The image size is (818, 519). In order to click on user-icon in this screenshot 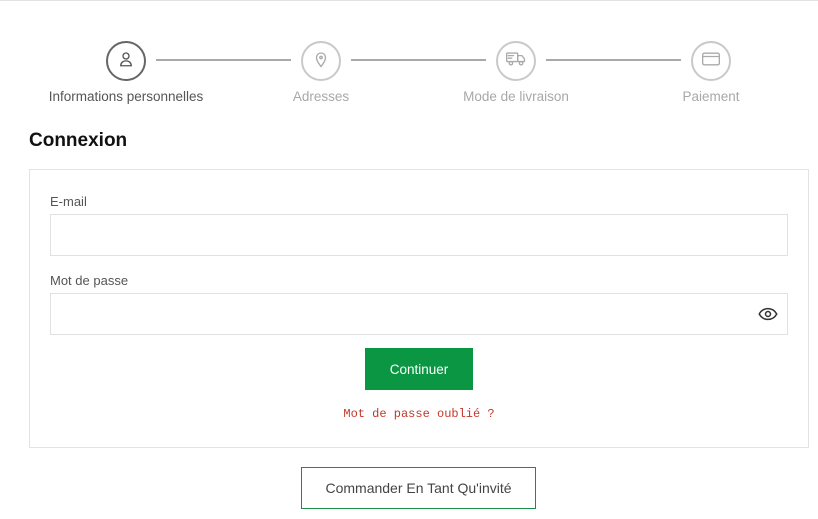, I will do `click(126, 61)`.